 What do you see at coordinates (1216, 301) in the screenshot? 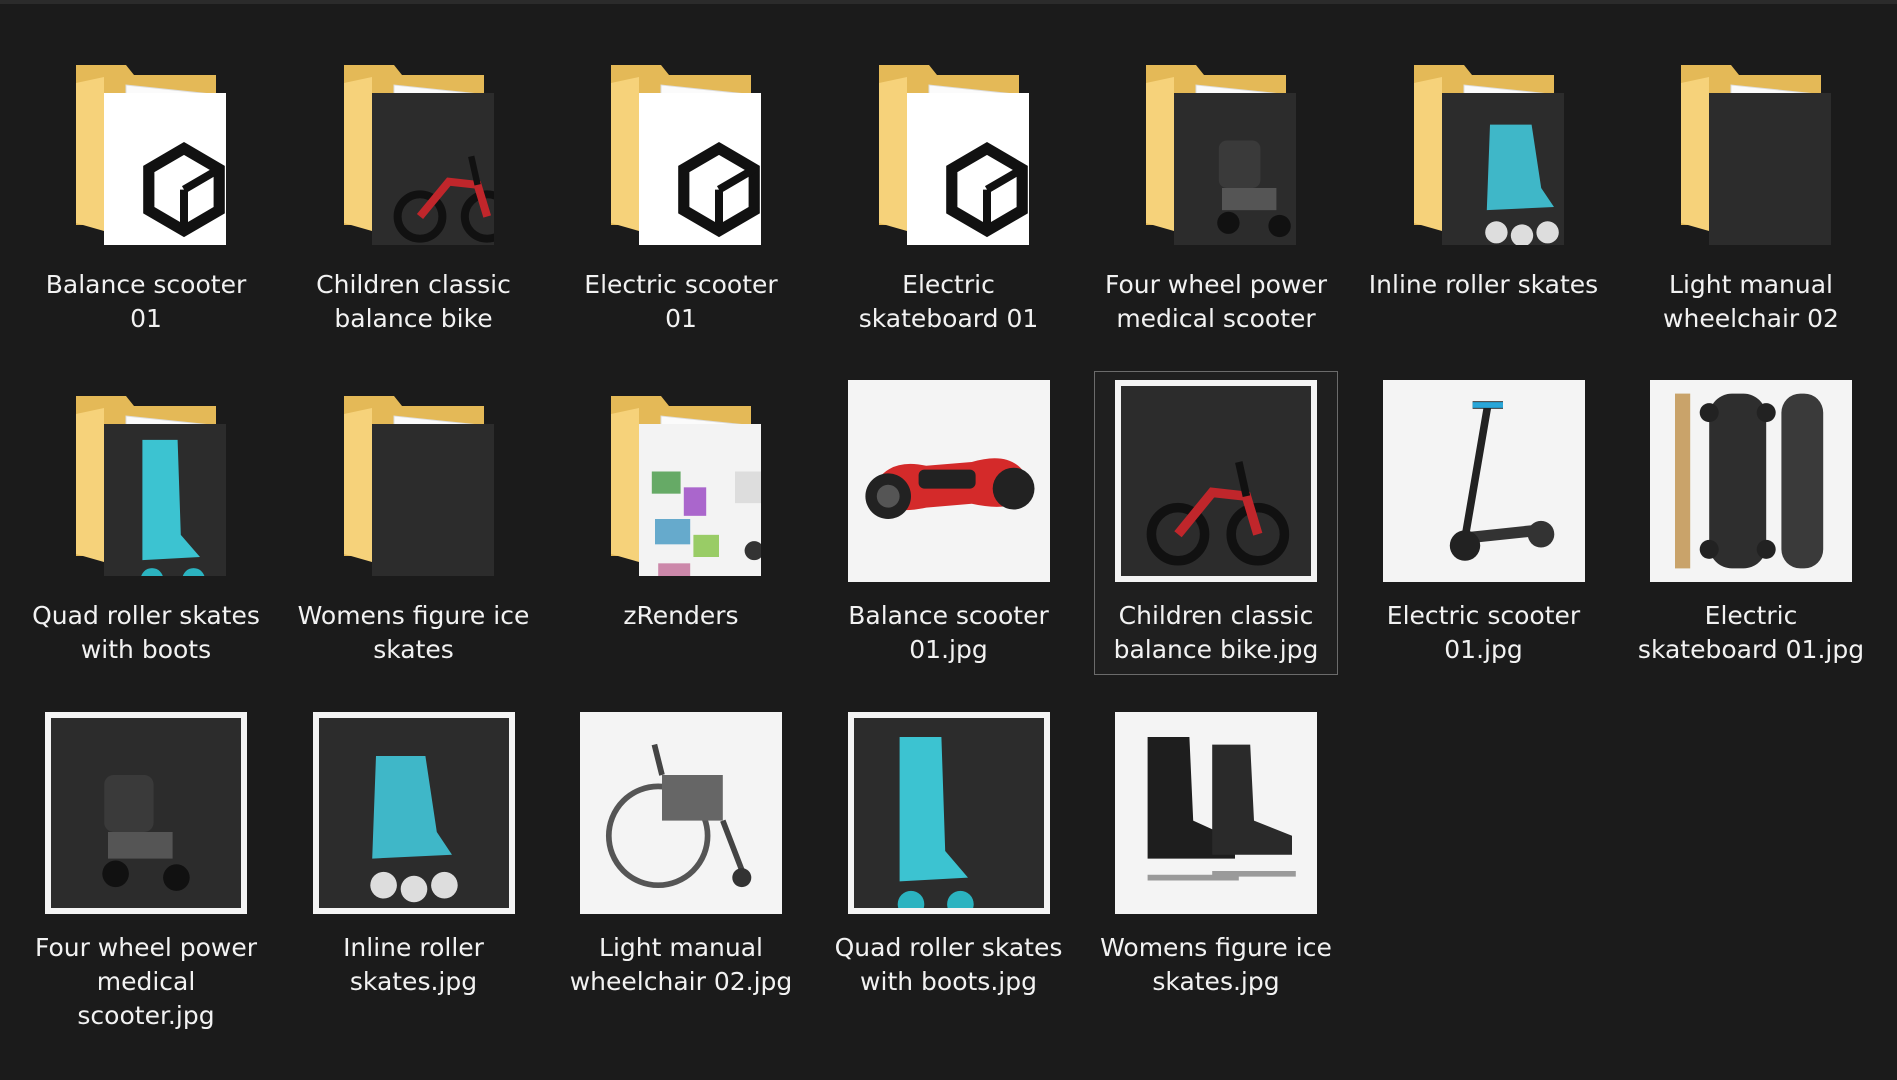
I see `item-label: Four wheel power medical scooter` at bounding box center [1216, 301].